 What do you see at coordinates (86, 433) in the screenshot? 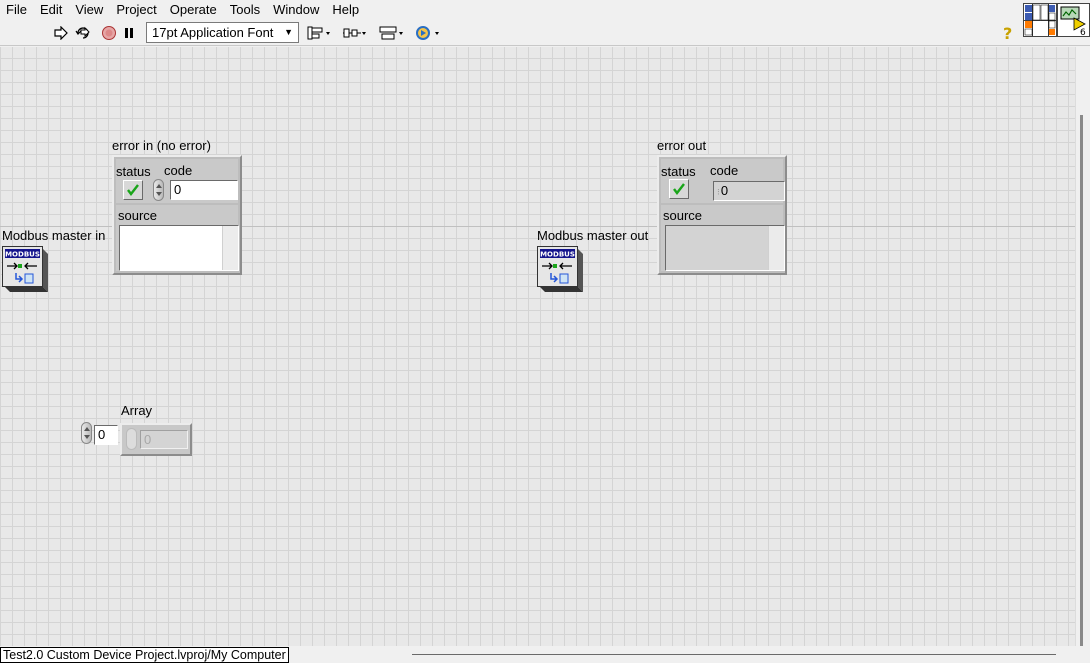
I see `array-index-spinner` at bounding box center [86, 433].